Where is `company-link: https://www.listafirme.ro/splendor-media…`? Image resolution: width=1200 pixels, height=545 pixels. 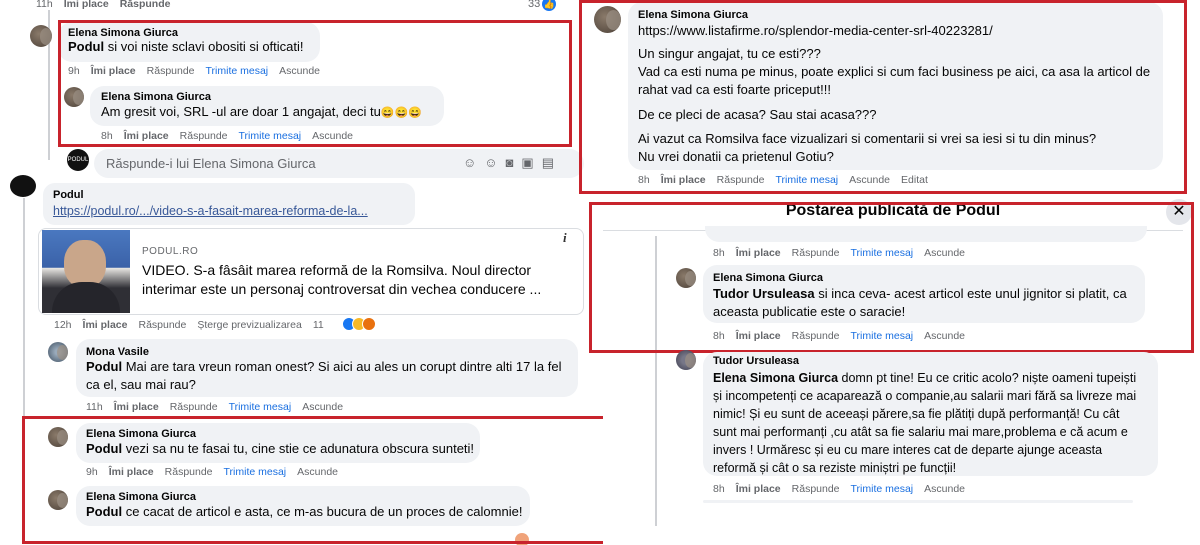 company-link: https://www.listafirme.ro/splendor-media… is located at coordinates (815, 30).